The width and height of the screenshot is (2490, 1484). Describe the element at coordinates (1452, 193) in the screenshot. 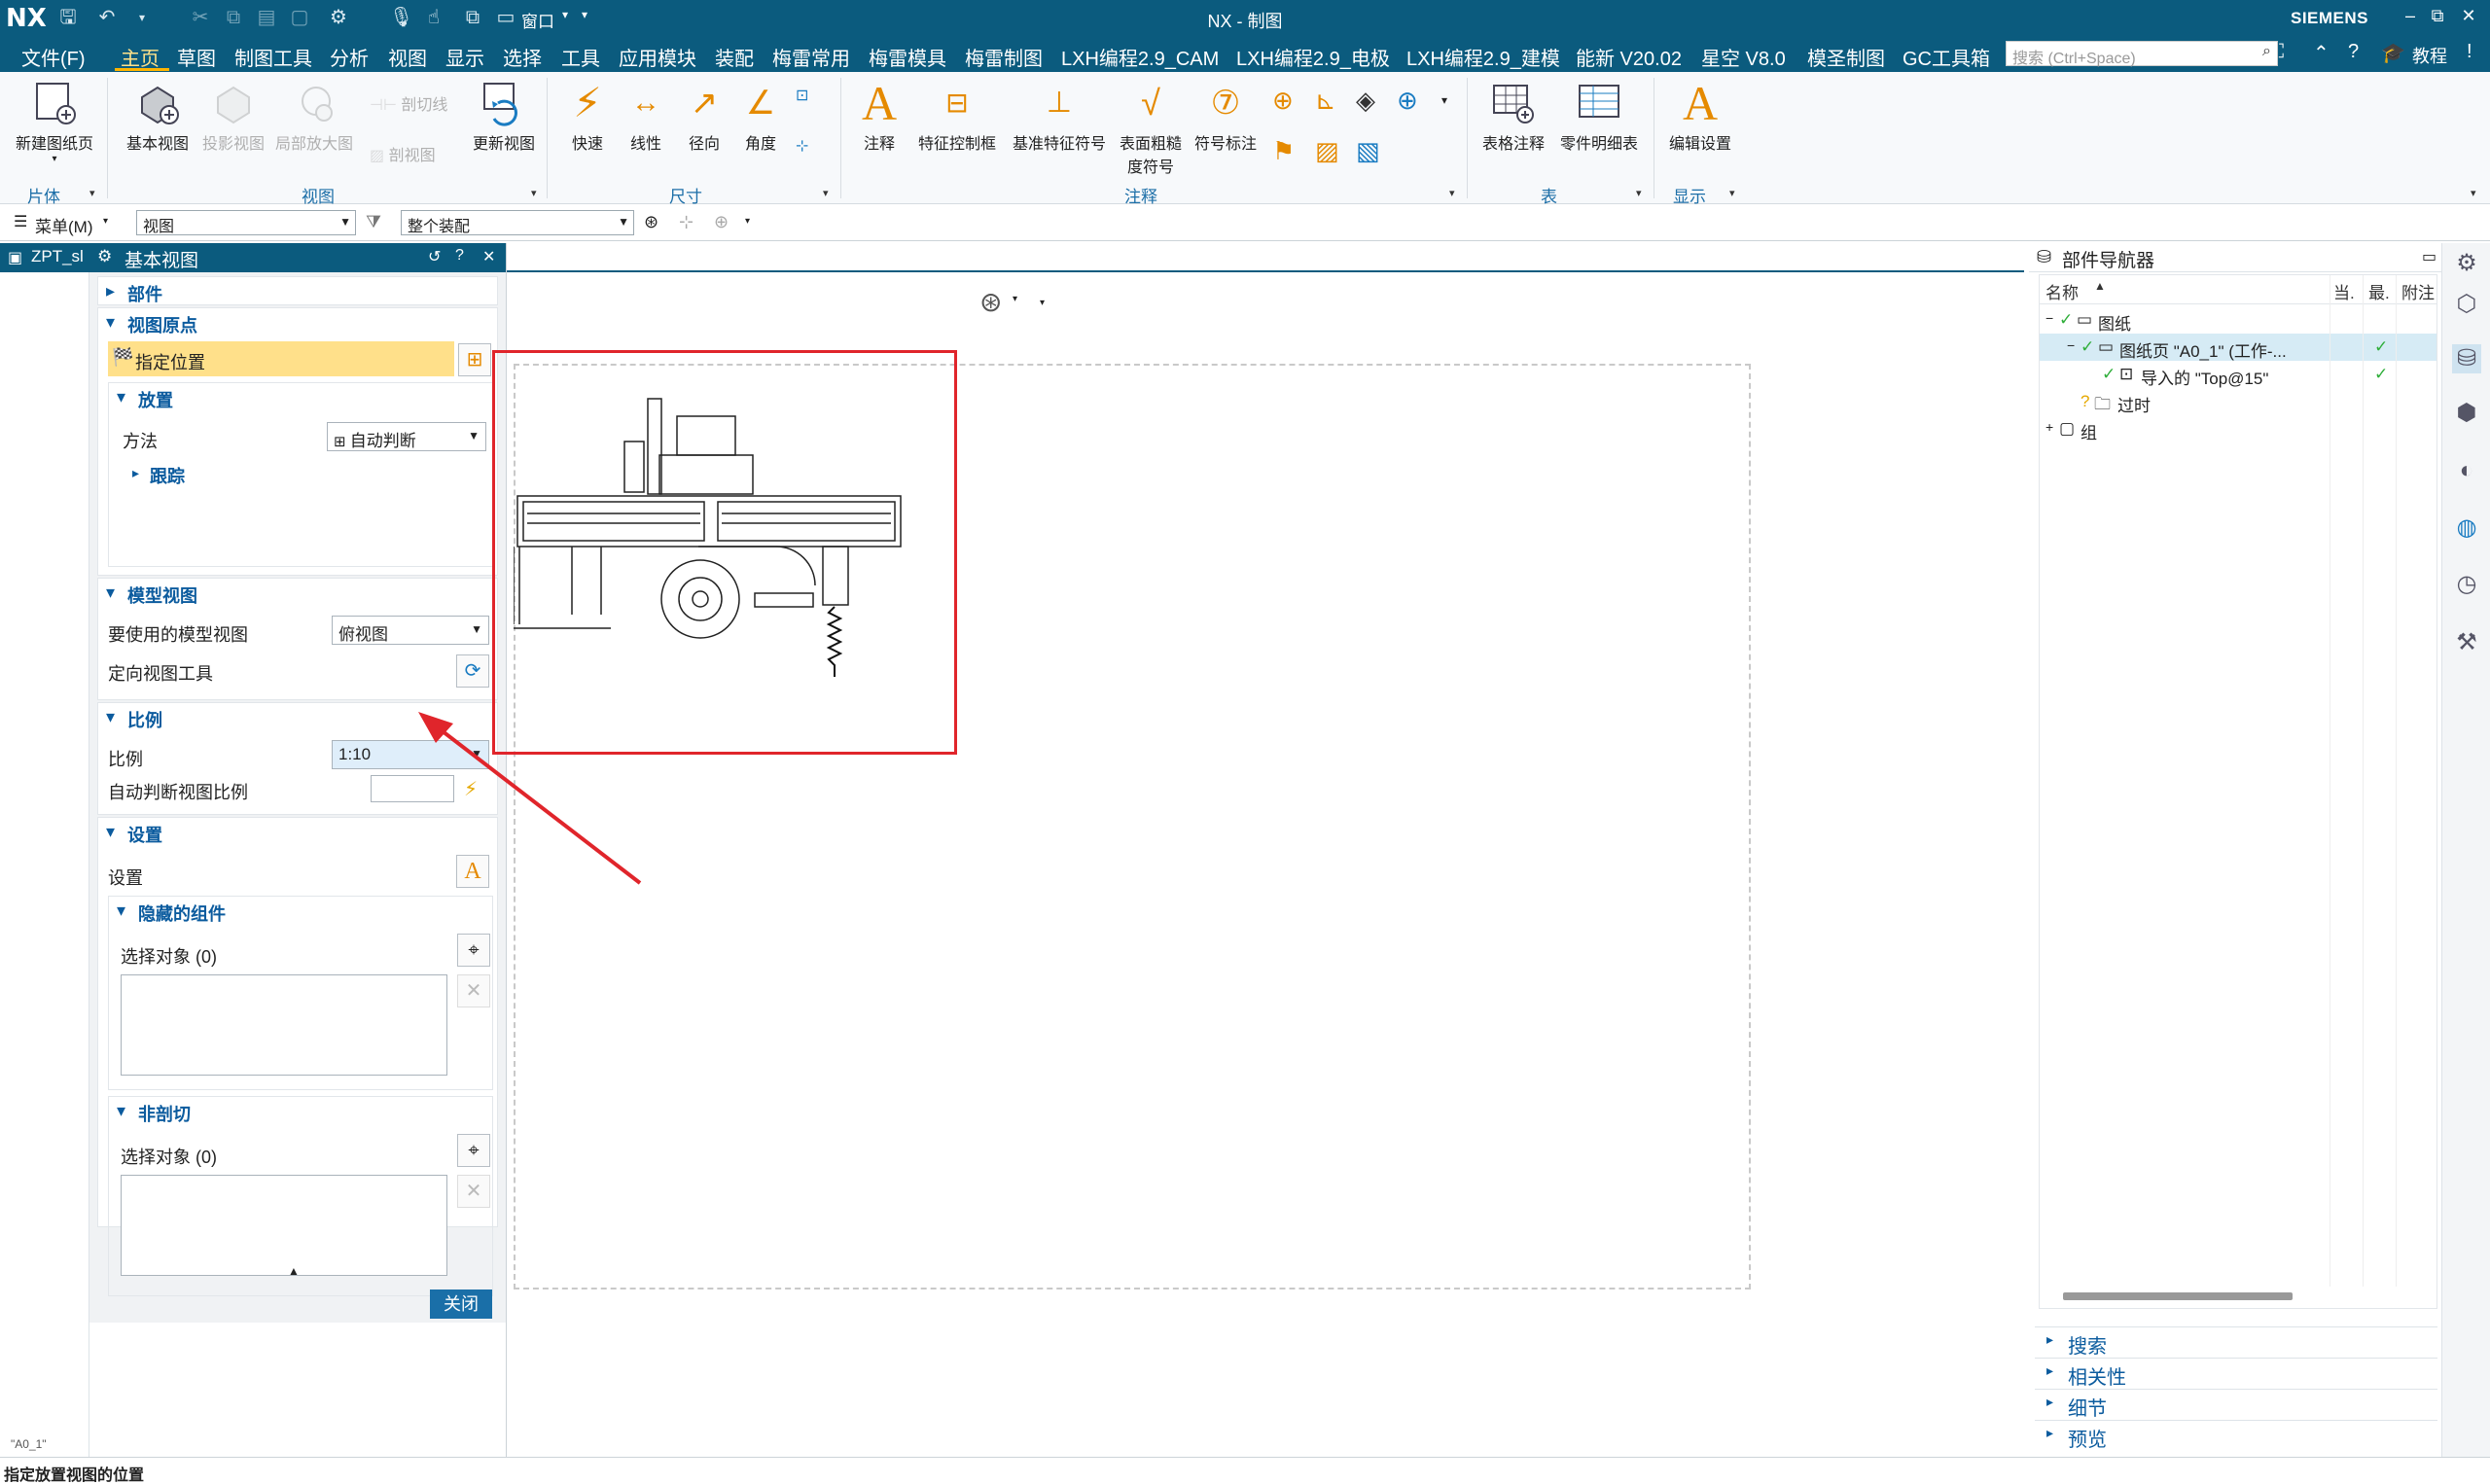

I see `group-annotation-chevron-icon: ▾` at that location.